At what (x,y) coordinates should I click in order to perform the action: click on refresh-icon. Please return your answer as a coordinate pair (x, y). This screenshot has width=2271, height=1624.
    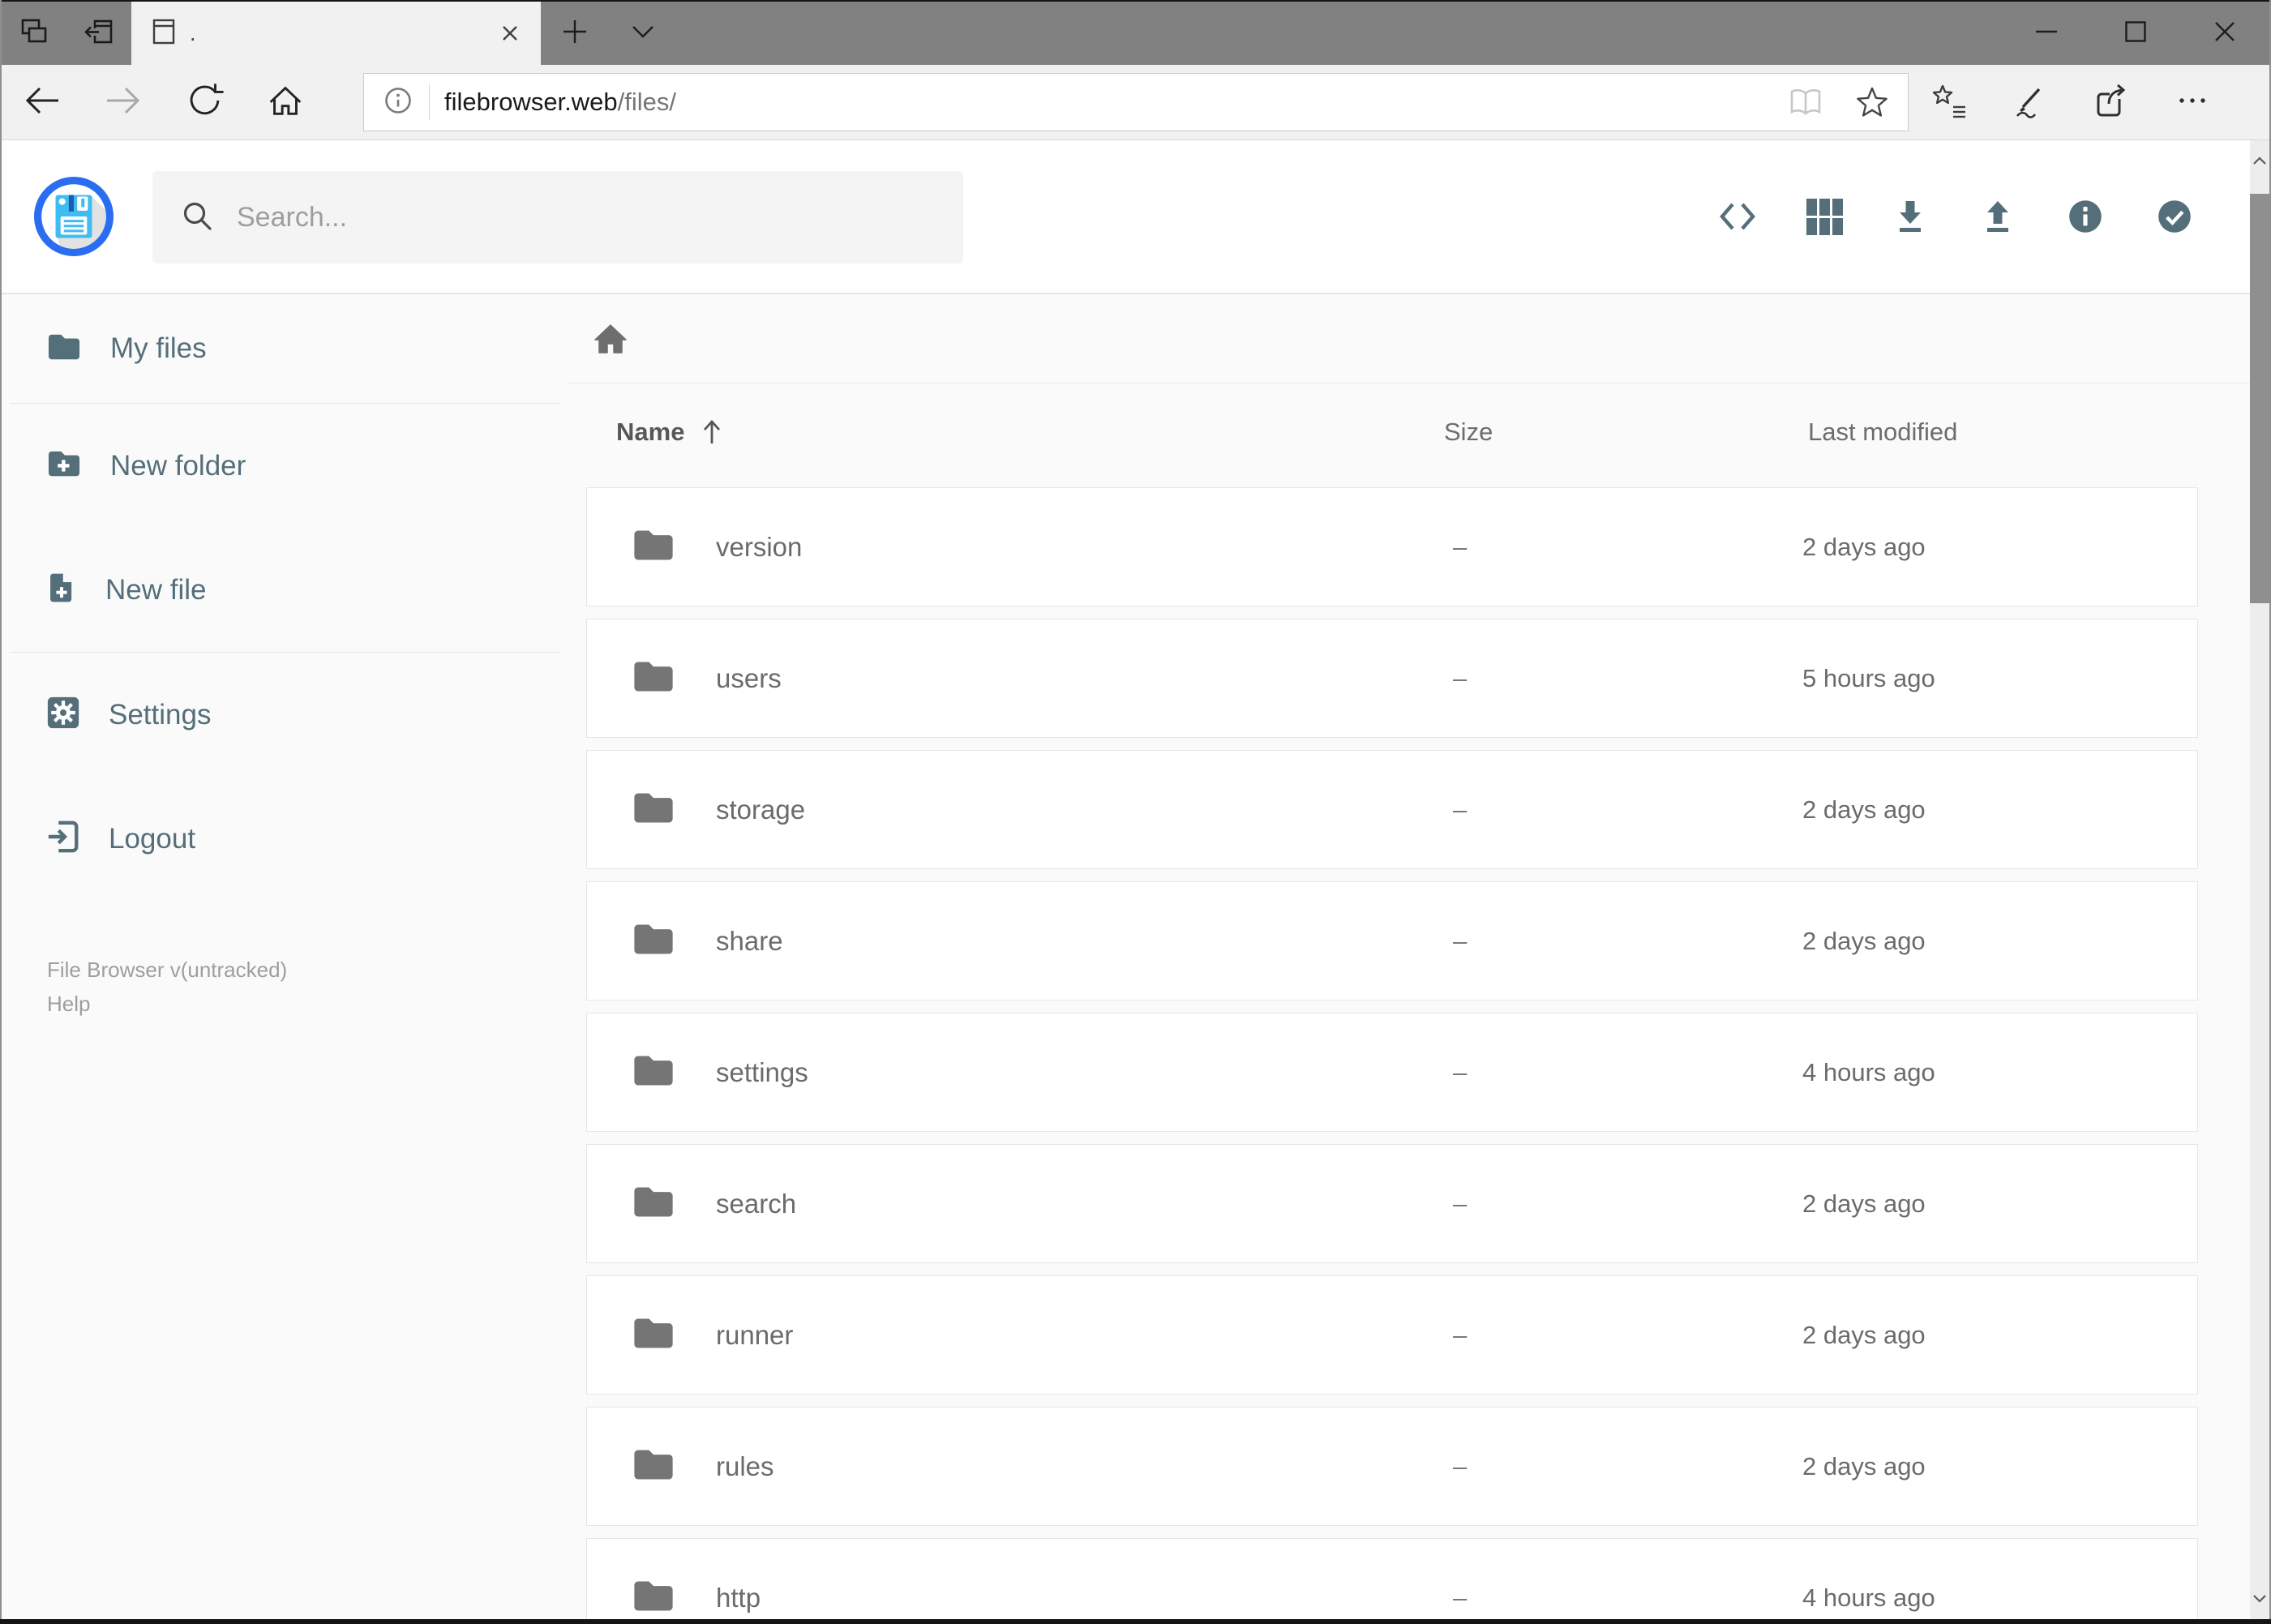
    Looking at the image, I should click on (204, 102).